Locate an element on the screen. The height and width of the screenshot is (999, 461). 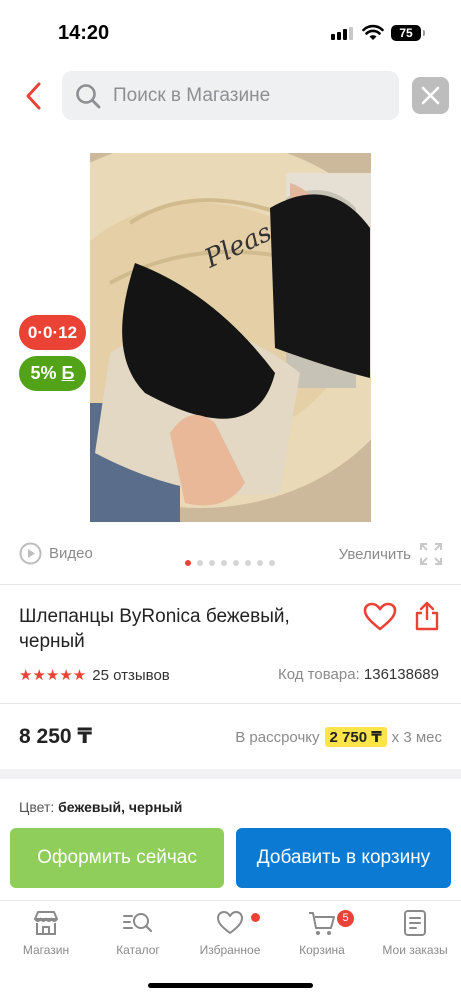
tab-catalog: Каталог is located at coordinates (138, 933).